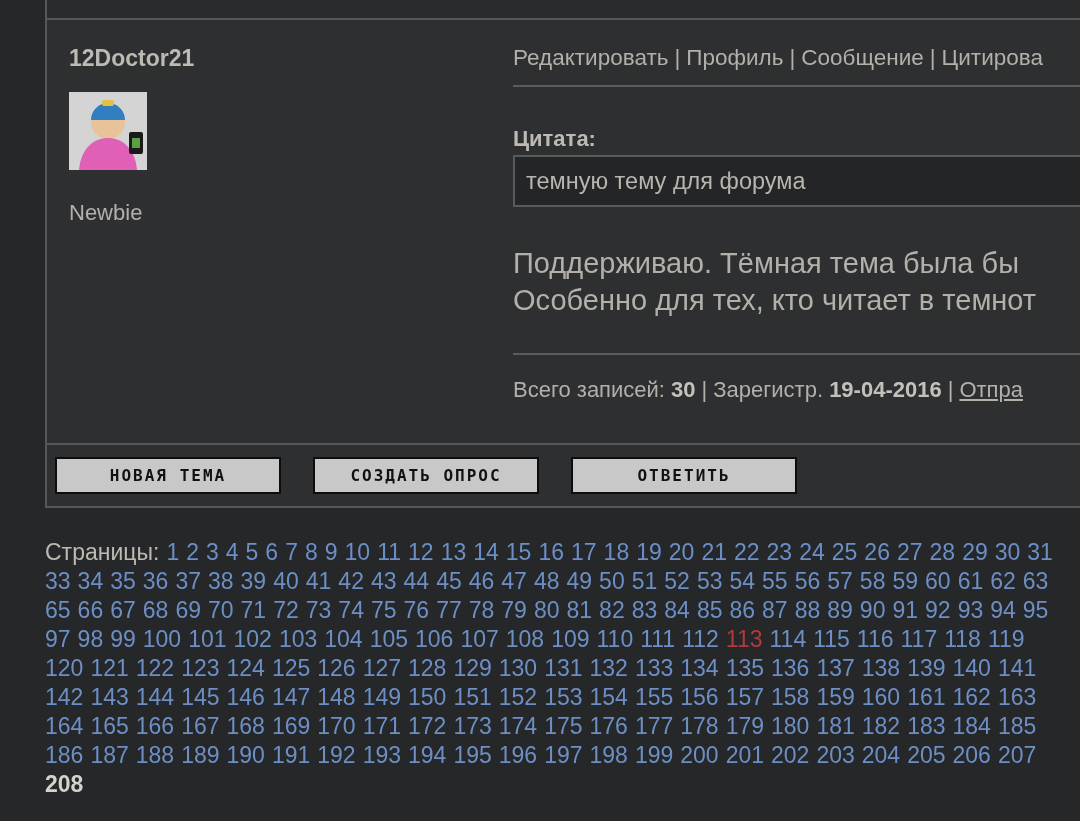  Describe the element at coordinates (775, 610) in the screenshot. I see `page-link: 87` at that location.